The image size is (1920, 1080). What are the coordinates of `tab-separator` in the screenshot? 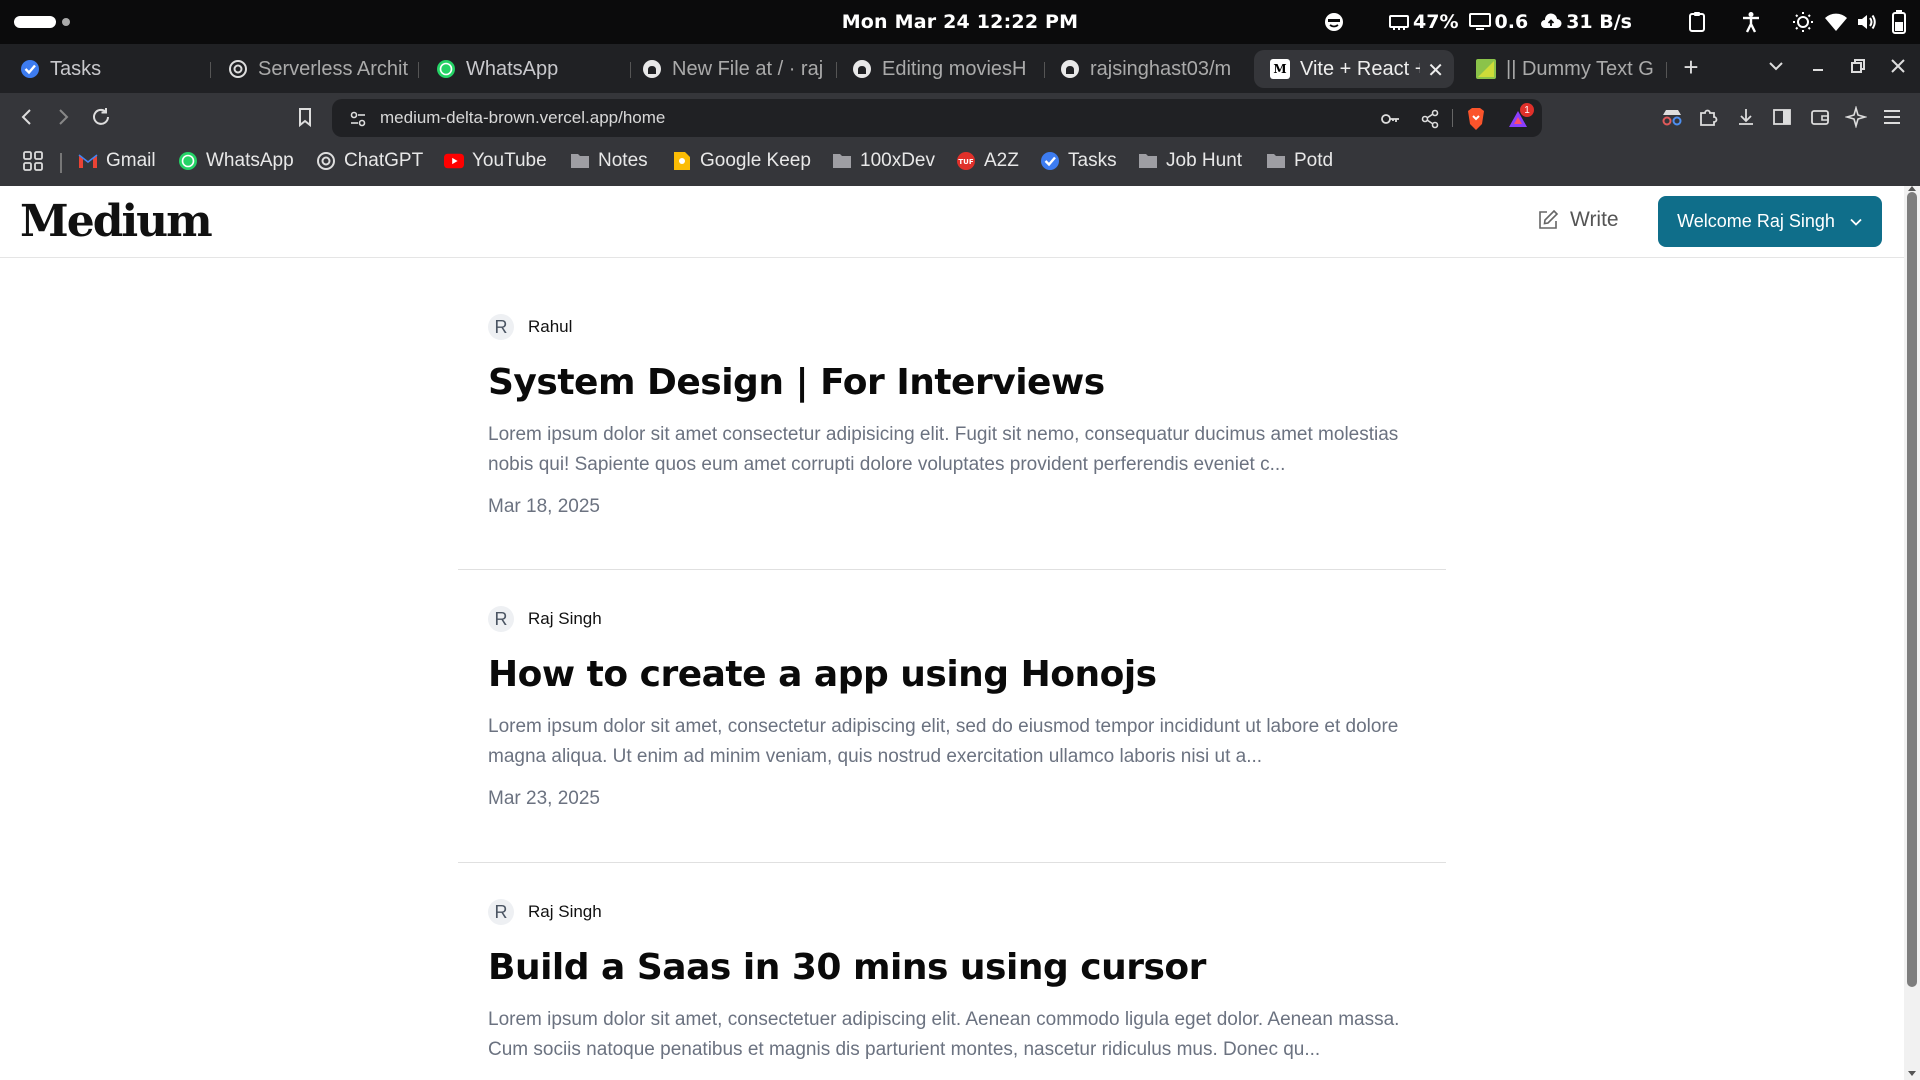 It's located at (1666, 70).